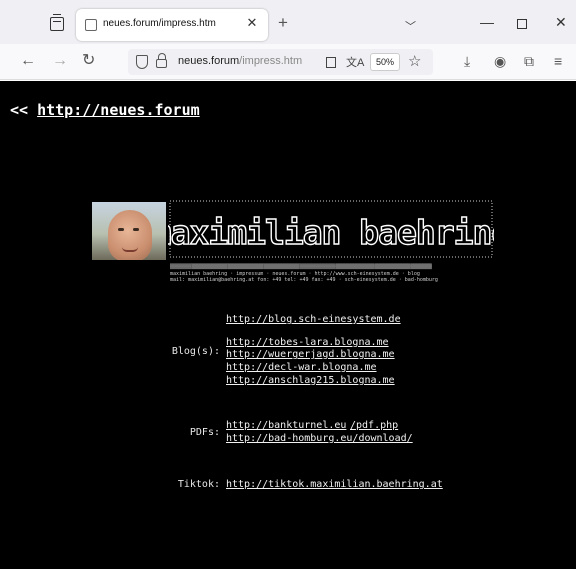  I want to click on bookmark-star-icon: ☆, so click(414, 61).